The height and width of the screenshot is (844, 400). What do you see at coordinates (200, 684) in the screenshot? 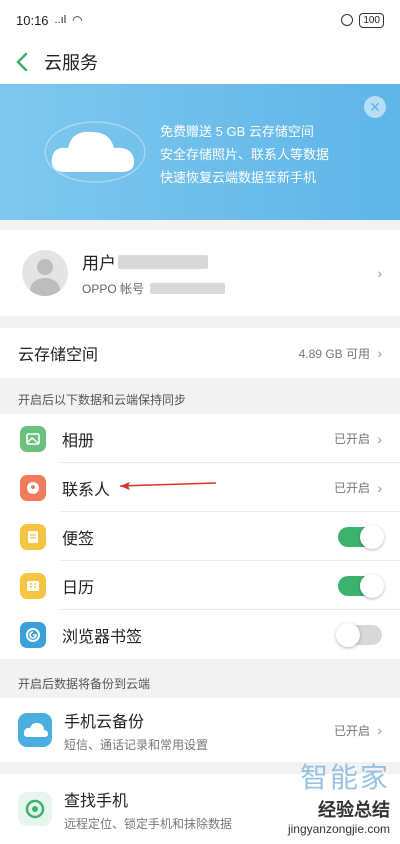
I see `backup-section-header: 开启后数据将备份到云端` at bounding box center [200, 684].